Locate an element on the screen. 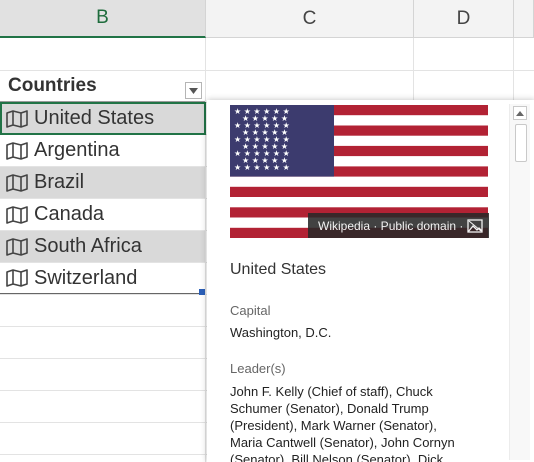 This screenshot has height=462, width=534. row-label: Argentina is located at coordinates (77, 150).